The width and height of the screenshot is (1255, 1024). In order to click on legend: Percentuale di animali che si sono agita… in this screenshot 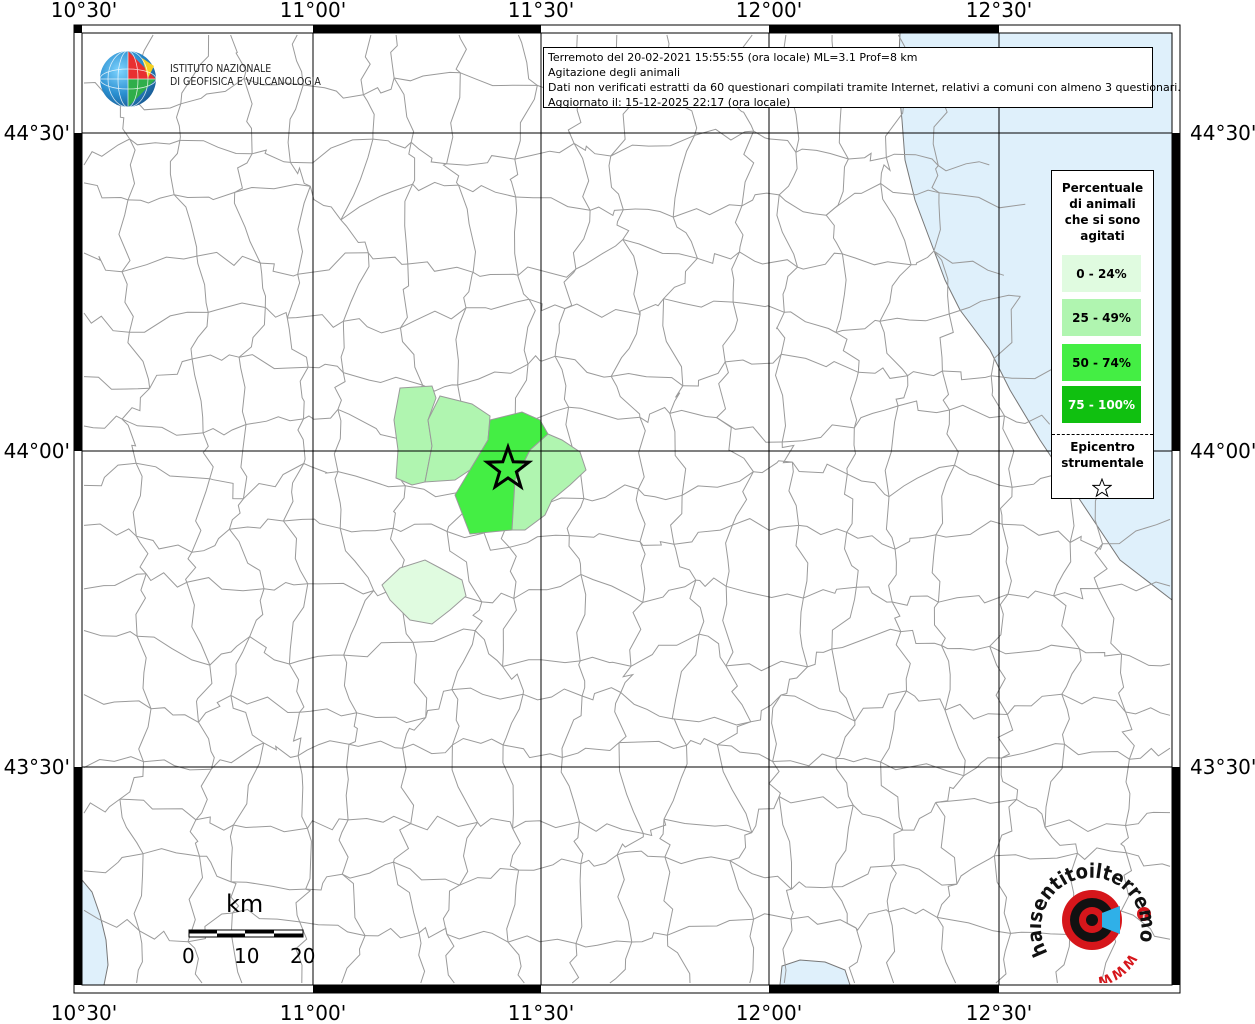, I will do `click(1102, 334)`.